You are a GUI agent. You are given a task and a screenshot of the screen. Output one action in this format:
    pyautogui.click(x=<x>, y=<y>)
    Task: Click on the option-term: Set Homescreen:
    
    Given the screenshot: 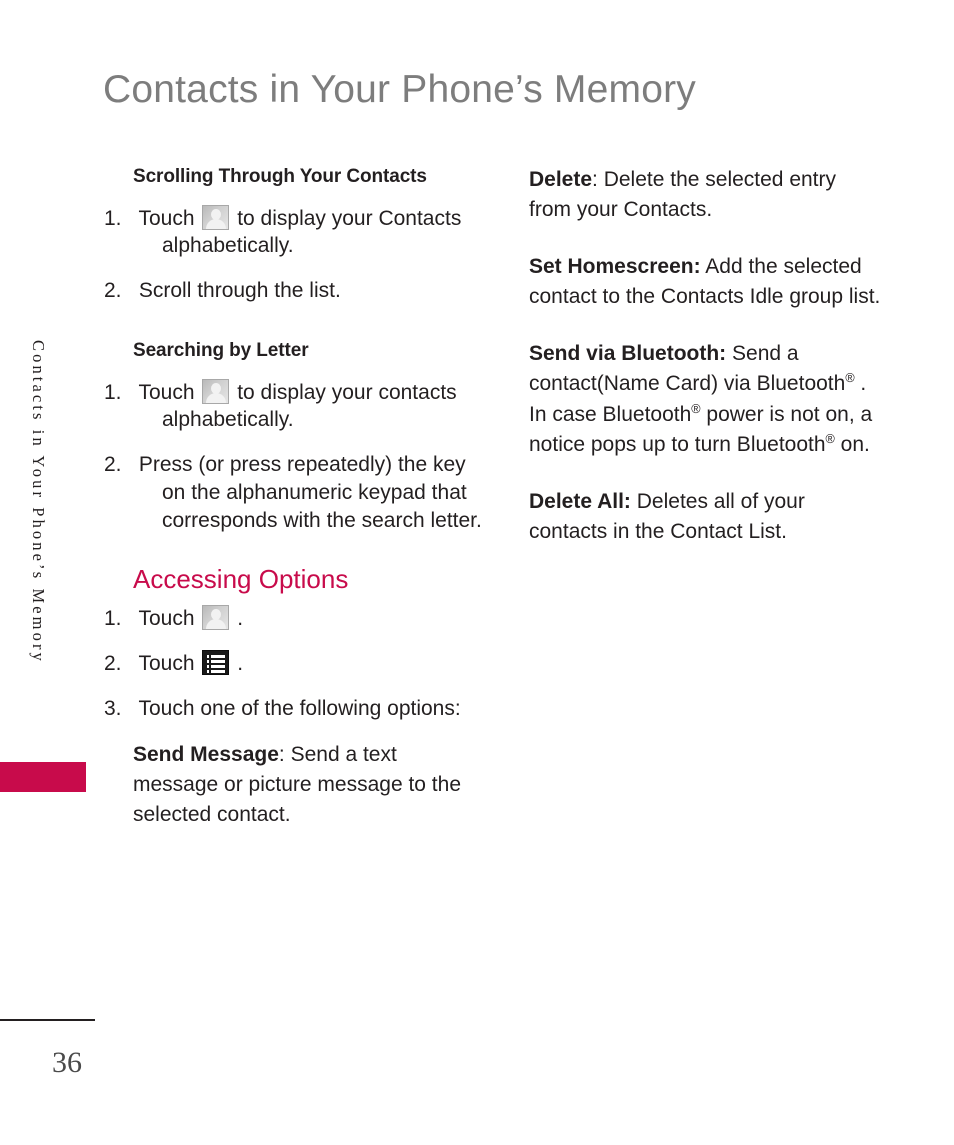 What is the action you would take?
    pyautogui.click(x=615, y=266)
    